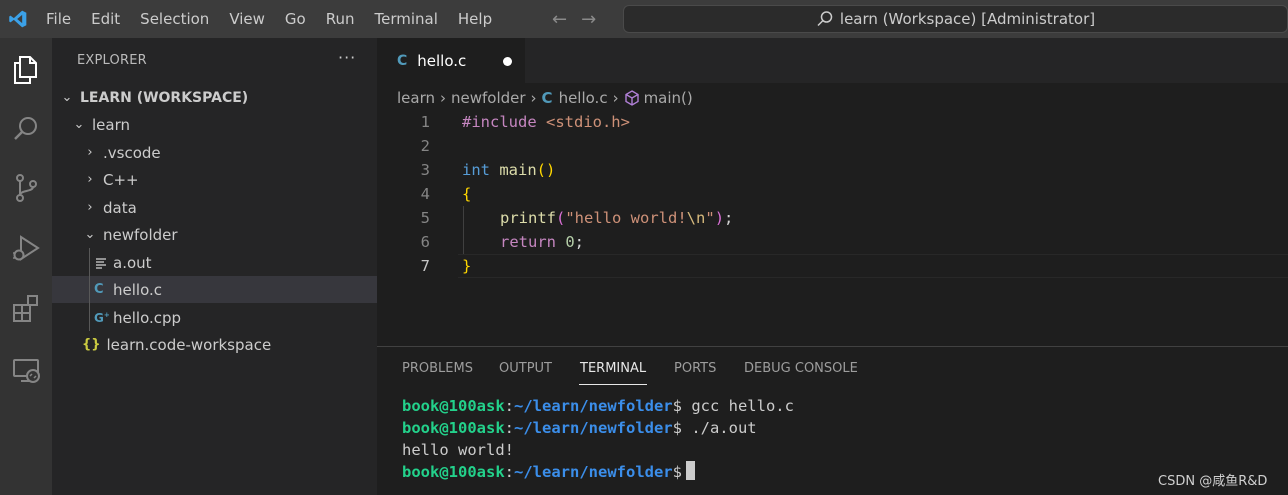 Image resolution: width=1288 pixels, height=495 pixels. Describe the element at coordinates (613, 368) in the screenshot. I see `tab-terminal: TERMINAL` at that location.